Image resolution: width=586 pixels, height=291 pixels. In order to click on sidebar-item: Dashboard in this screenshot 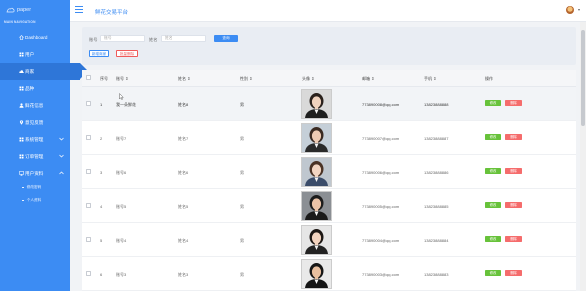, I will do `click(35, 37)`.